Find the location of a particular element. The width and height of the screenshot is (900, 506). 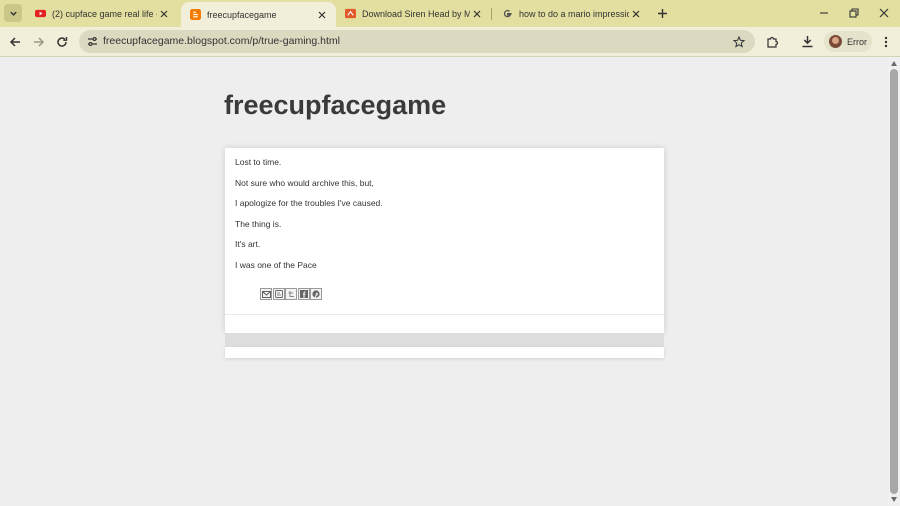

close-window-button is located at coordinates (884, 13).